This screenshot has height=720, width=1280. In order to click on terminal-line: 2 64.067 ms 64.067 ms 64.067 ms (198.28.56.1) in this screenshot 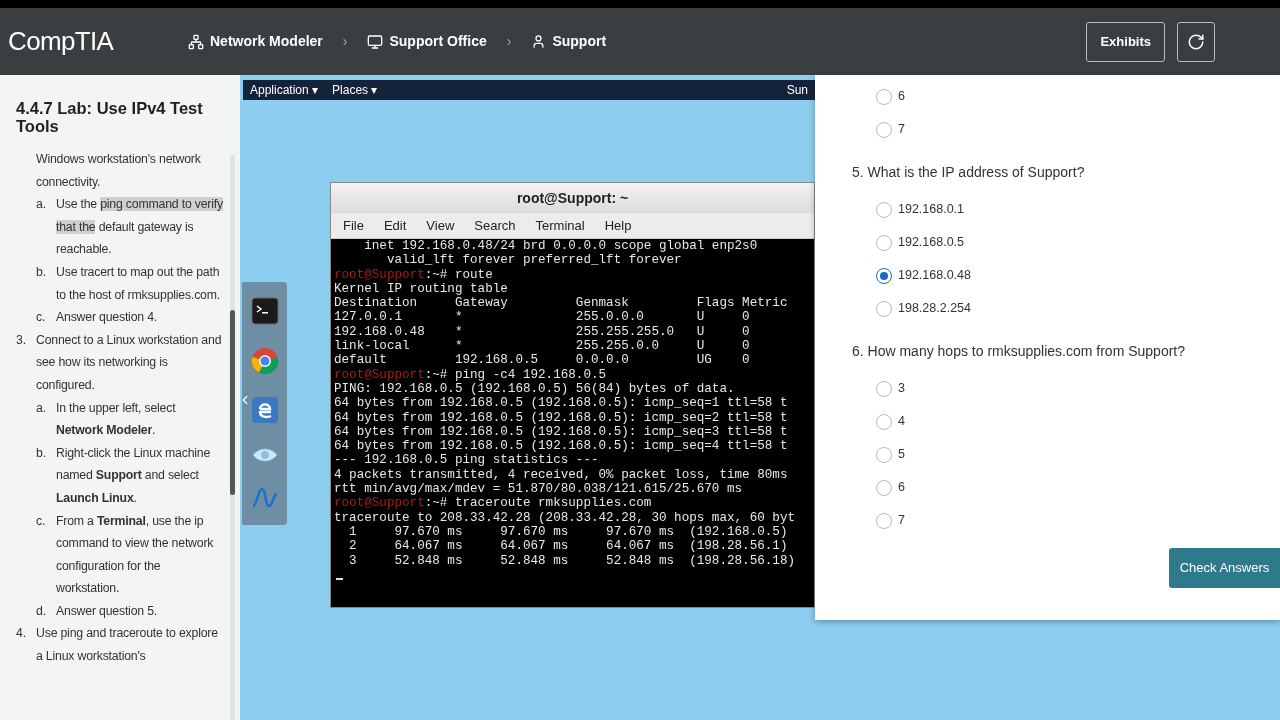, I will do `click(568, 546)`.